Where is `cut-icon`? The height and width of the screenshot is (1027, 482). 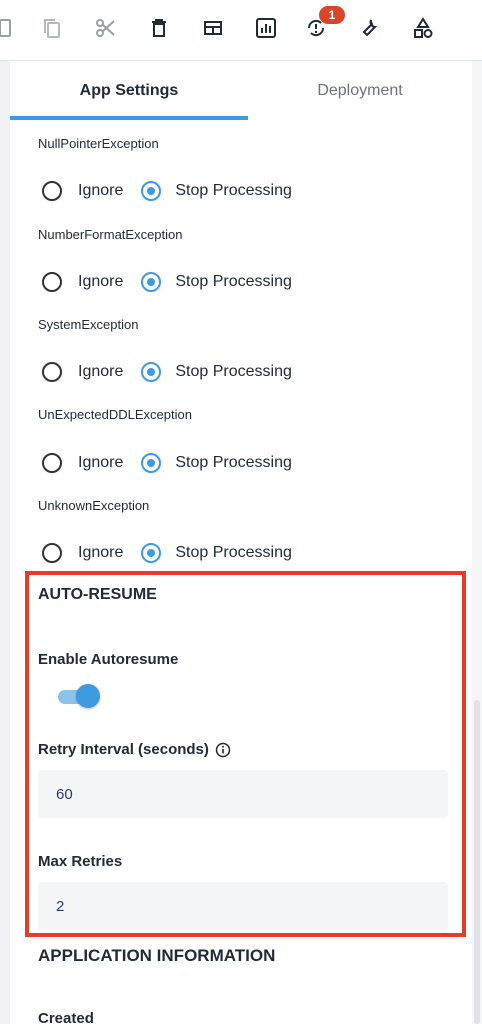 cut-icon is located at coordinates (106, 28).